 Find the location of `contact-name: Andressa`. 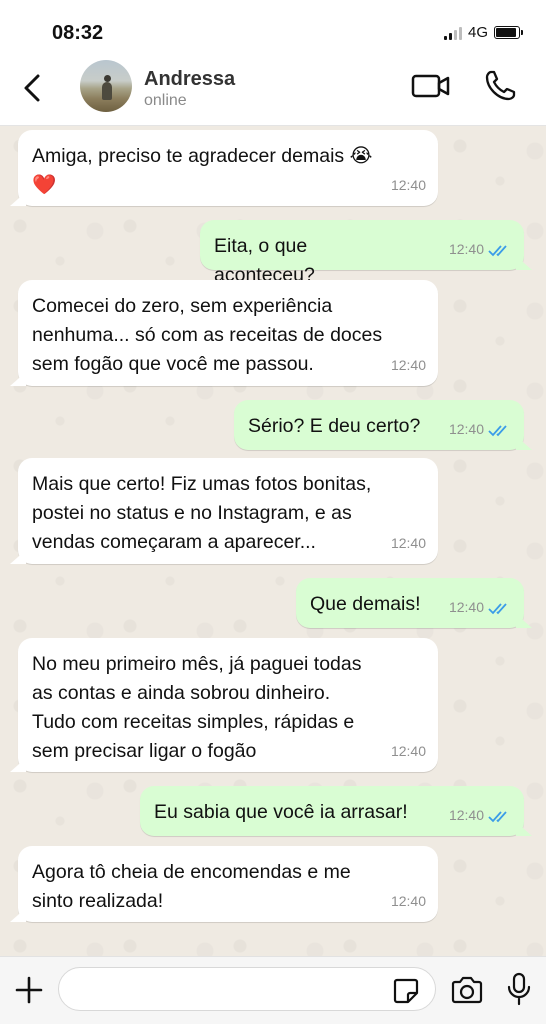

contact-name: Andressa is located at coordinates (189, 79).